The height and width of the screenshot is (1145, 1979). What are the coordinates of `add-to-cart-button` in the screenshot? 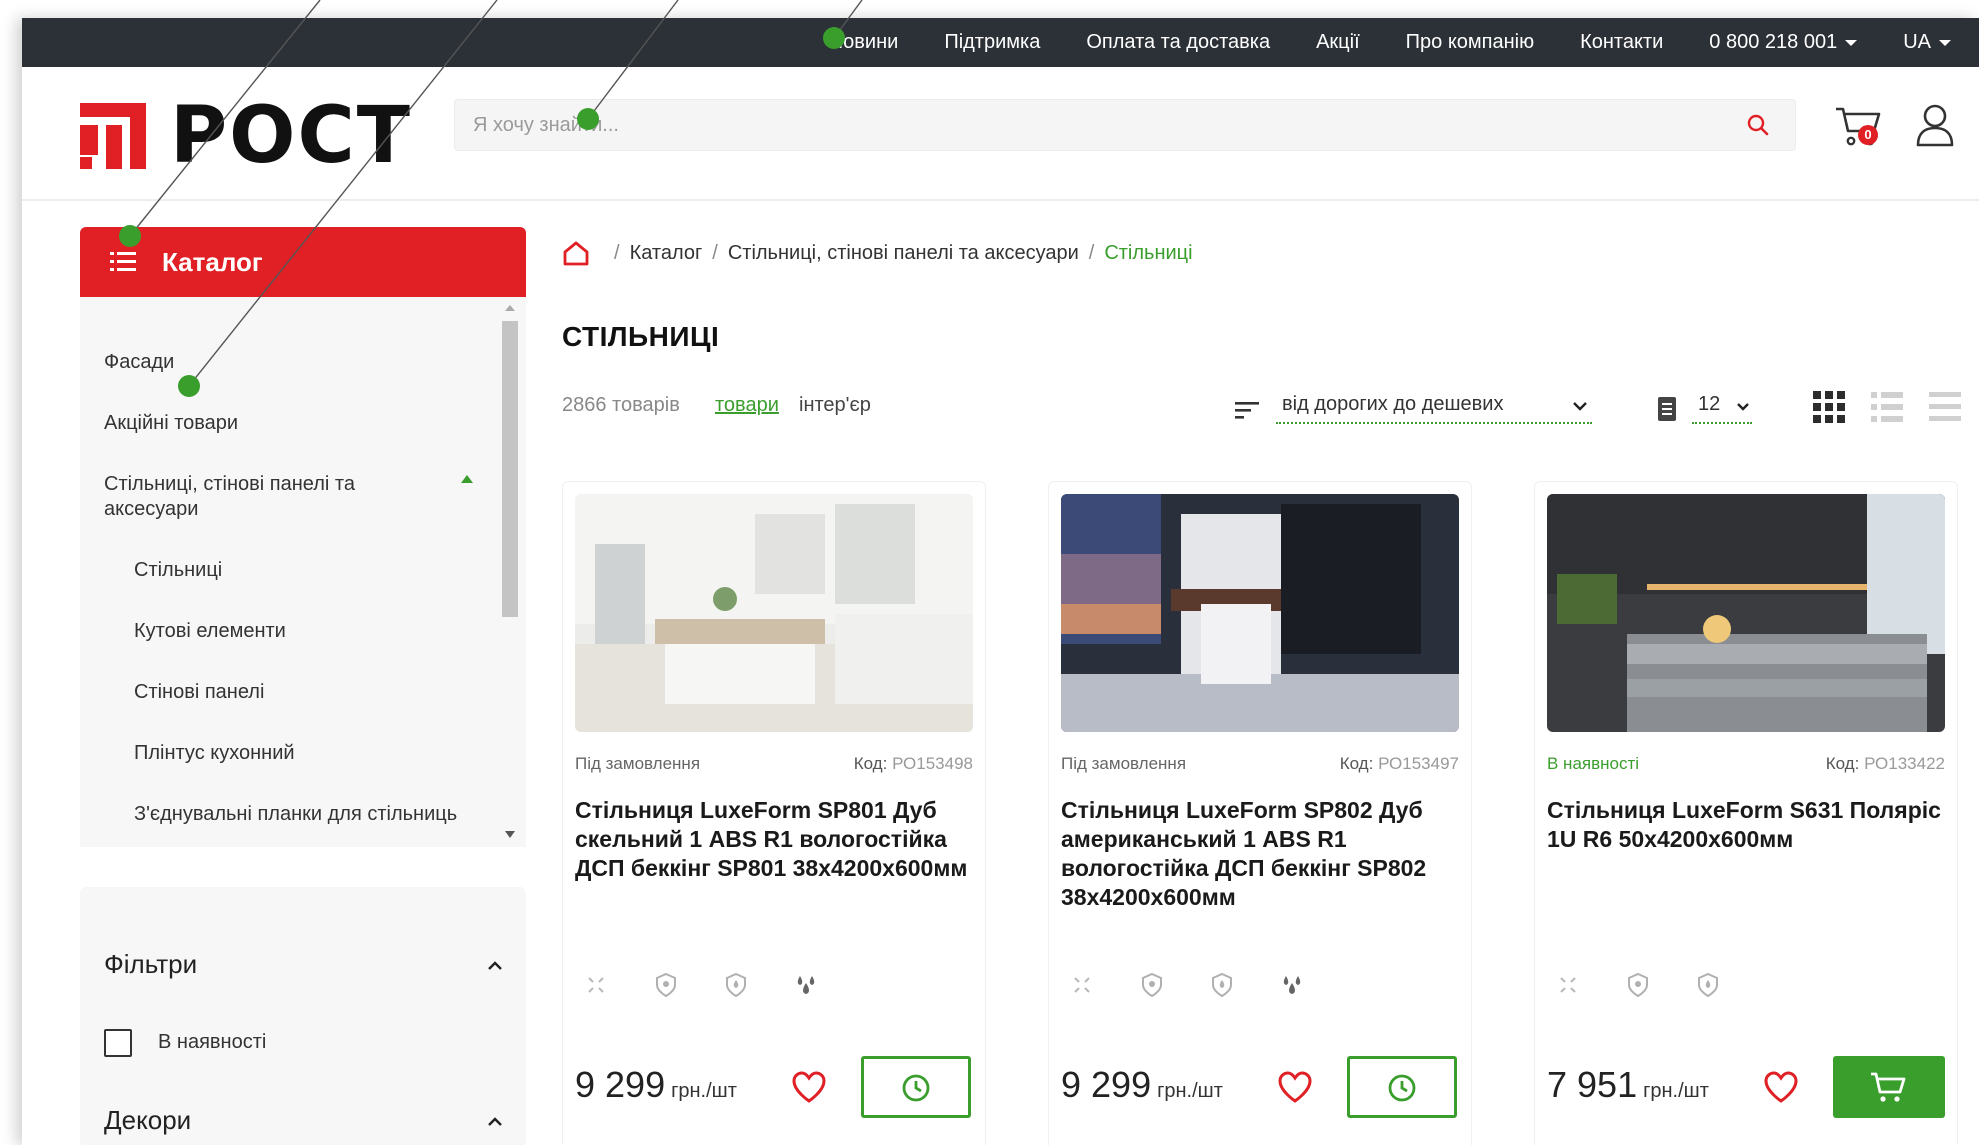 It's located at (1889, 1087).